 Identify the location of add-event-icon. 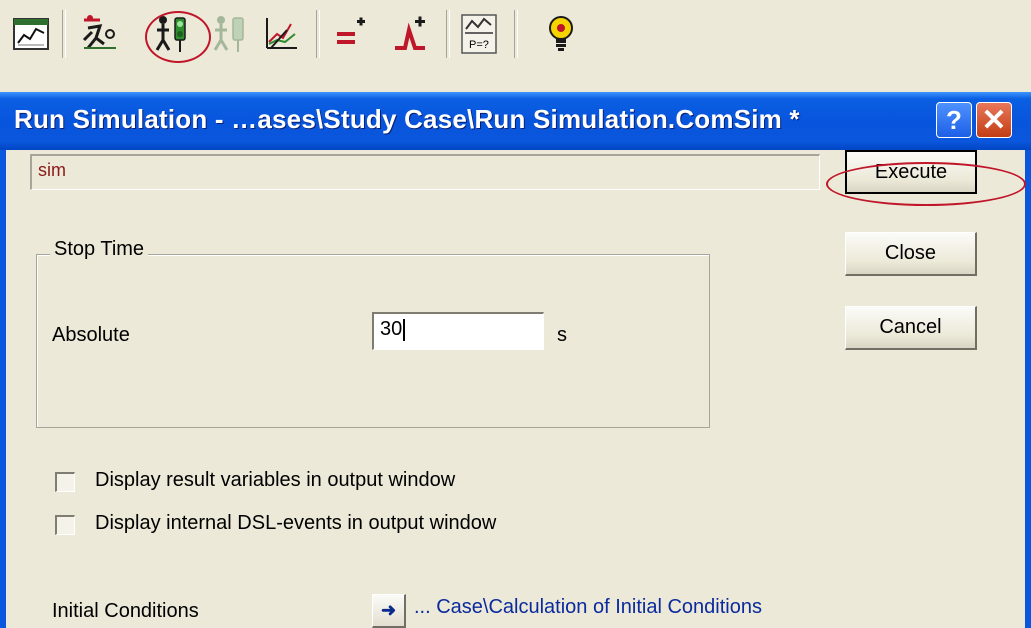
(411, 34).